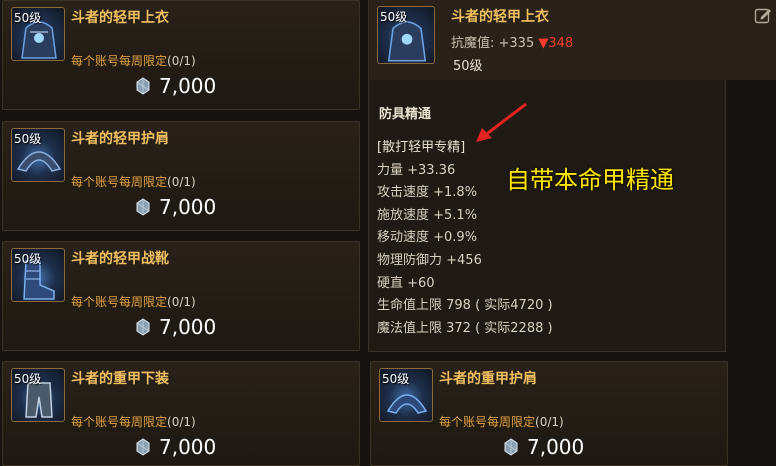  I want to click on stat-line: 移动速度 +0.9%, so click(427, 238).